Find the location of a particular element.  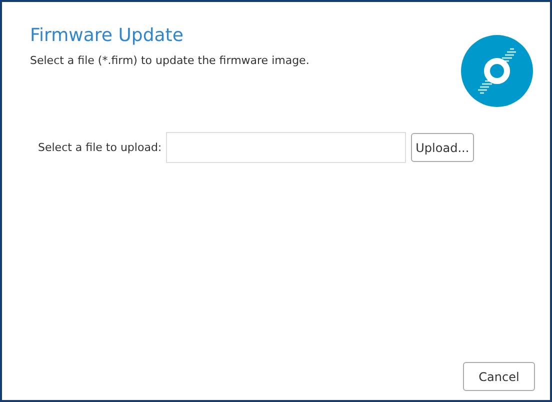

disc-icon is located at coordinates (497, 71).